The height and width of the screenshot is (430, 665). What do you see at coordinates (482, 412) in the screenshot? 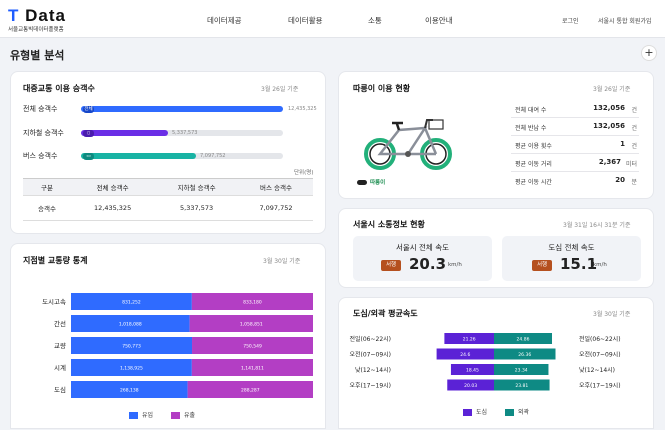
I see `legend-label-center: 도심` at bounding box center [482, 412].